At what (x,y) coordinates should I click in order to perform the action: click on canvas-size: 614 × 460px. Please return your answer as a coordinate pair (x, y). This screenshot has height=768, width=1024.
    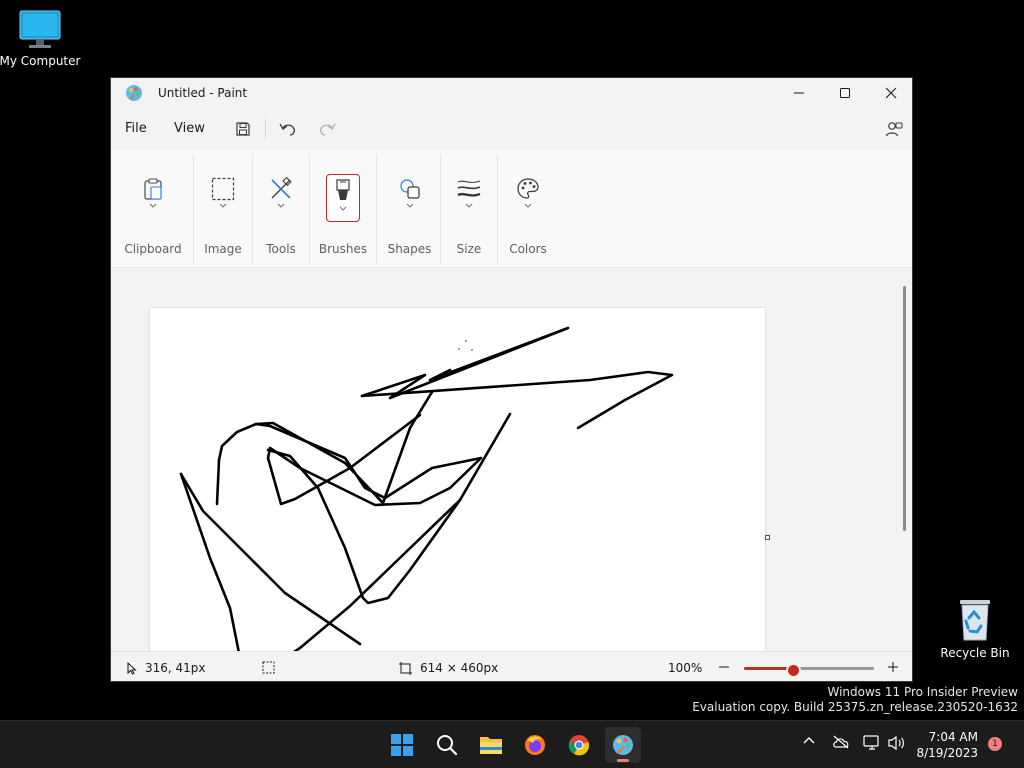
    Looking at the image, I should click on (448, 668).